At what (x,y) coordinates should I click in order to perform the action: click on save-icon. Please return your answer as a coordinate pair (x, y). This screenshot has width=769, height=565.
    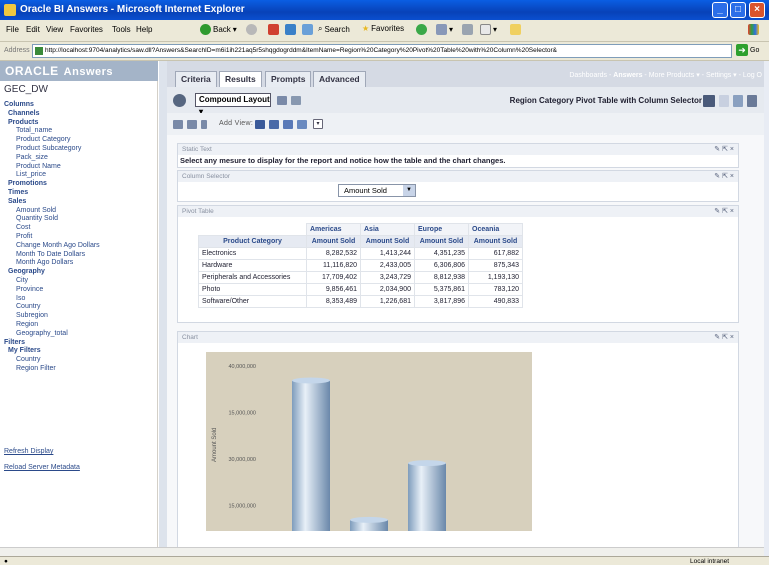
    Looking at the image, I should click on (738, 101).